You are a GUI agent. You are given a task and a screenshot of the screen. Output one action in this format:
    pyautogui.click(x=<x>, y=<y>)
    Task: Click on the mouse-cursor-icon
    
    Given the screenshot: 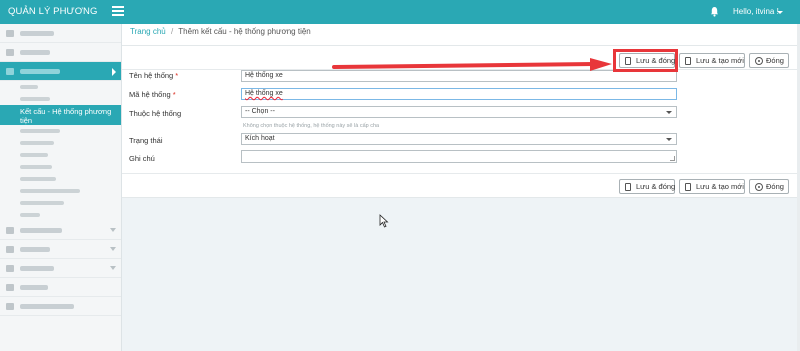 What is the action you would take?
    pyautogui.click(x=384, y=221)
    